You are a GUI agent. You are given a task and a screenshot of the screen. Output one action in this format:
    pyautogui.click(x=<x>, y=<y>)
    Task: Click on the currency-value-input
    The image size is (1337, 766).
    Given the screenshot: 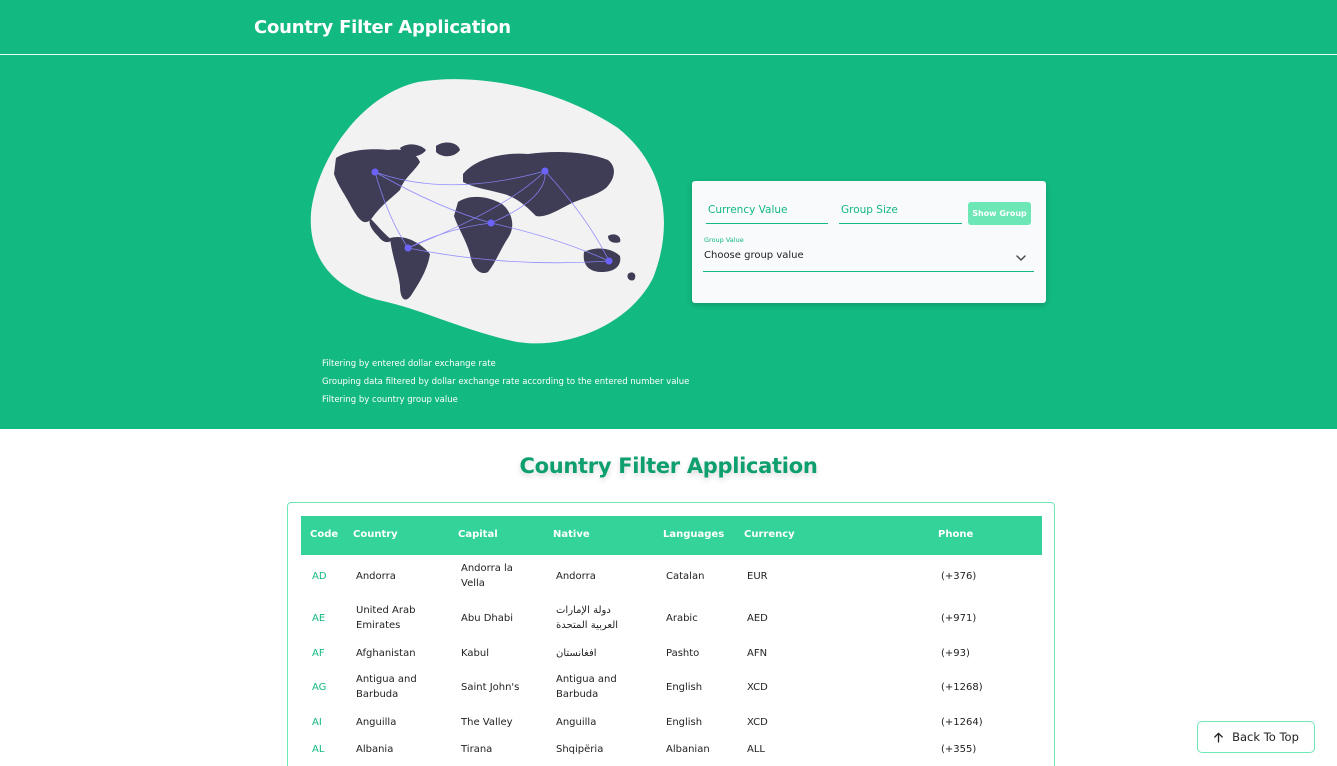 What is the action you would take?
    pyautogui.click(x=767, y=210)
    